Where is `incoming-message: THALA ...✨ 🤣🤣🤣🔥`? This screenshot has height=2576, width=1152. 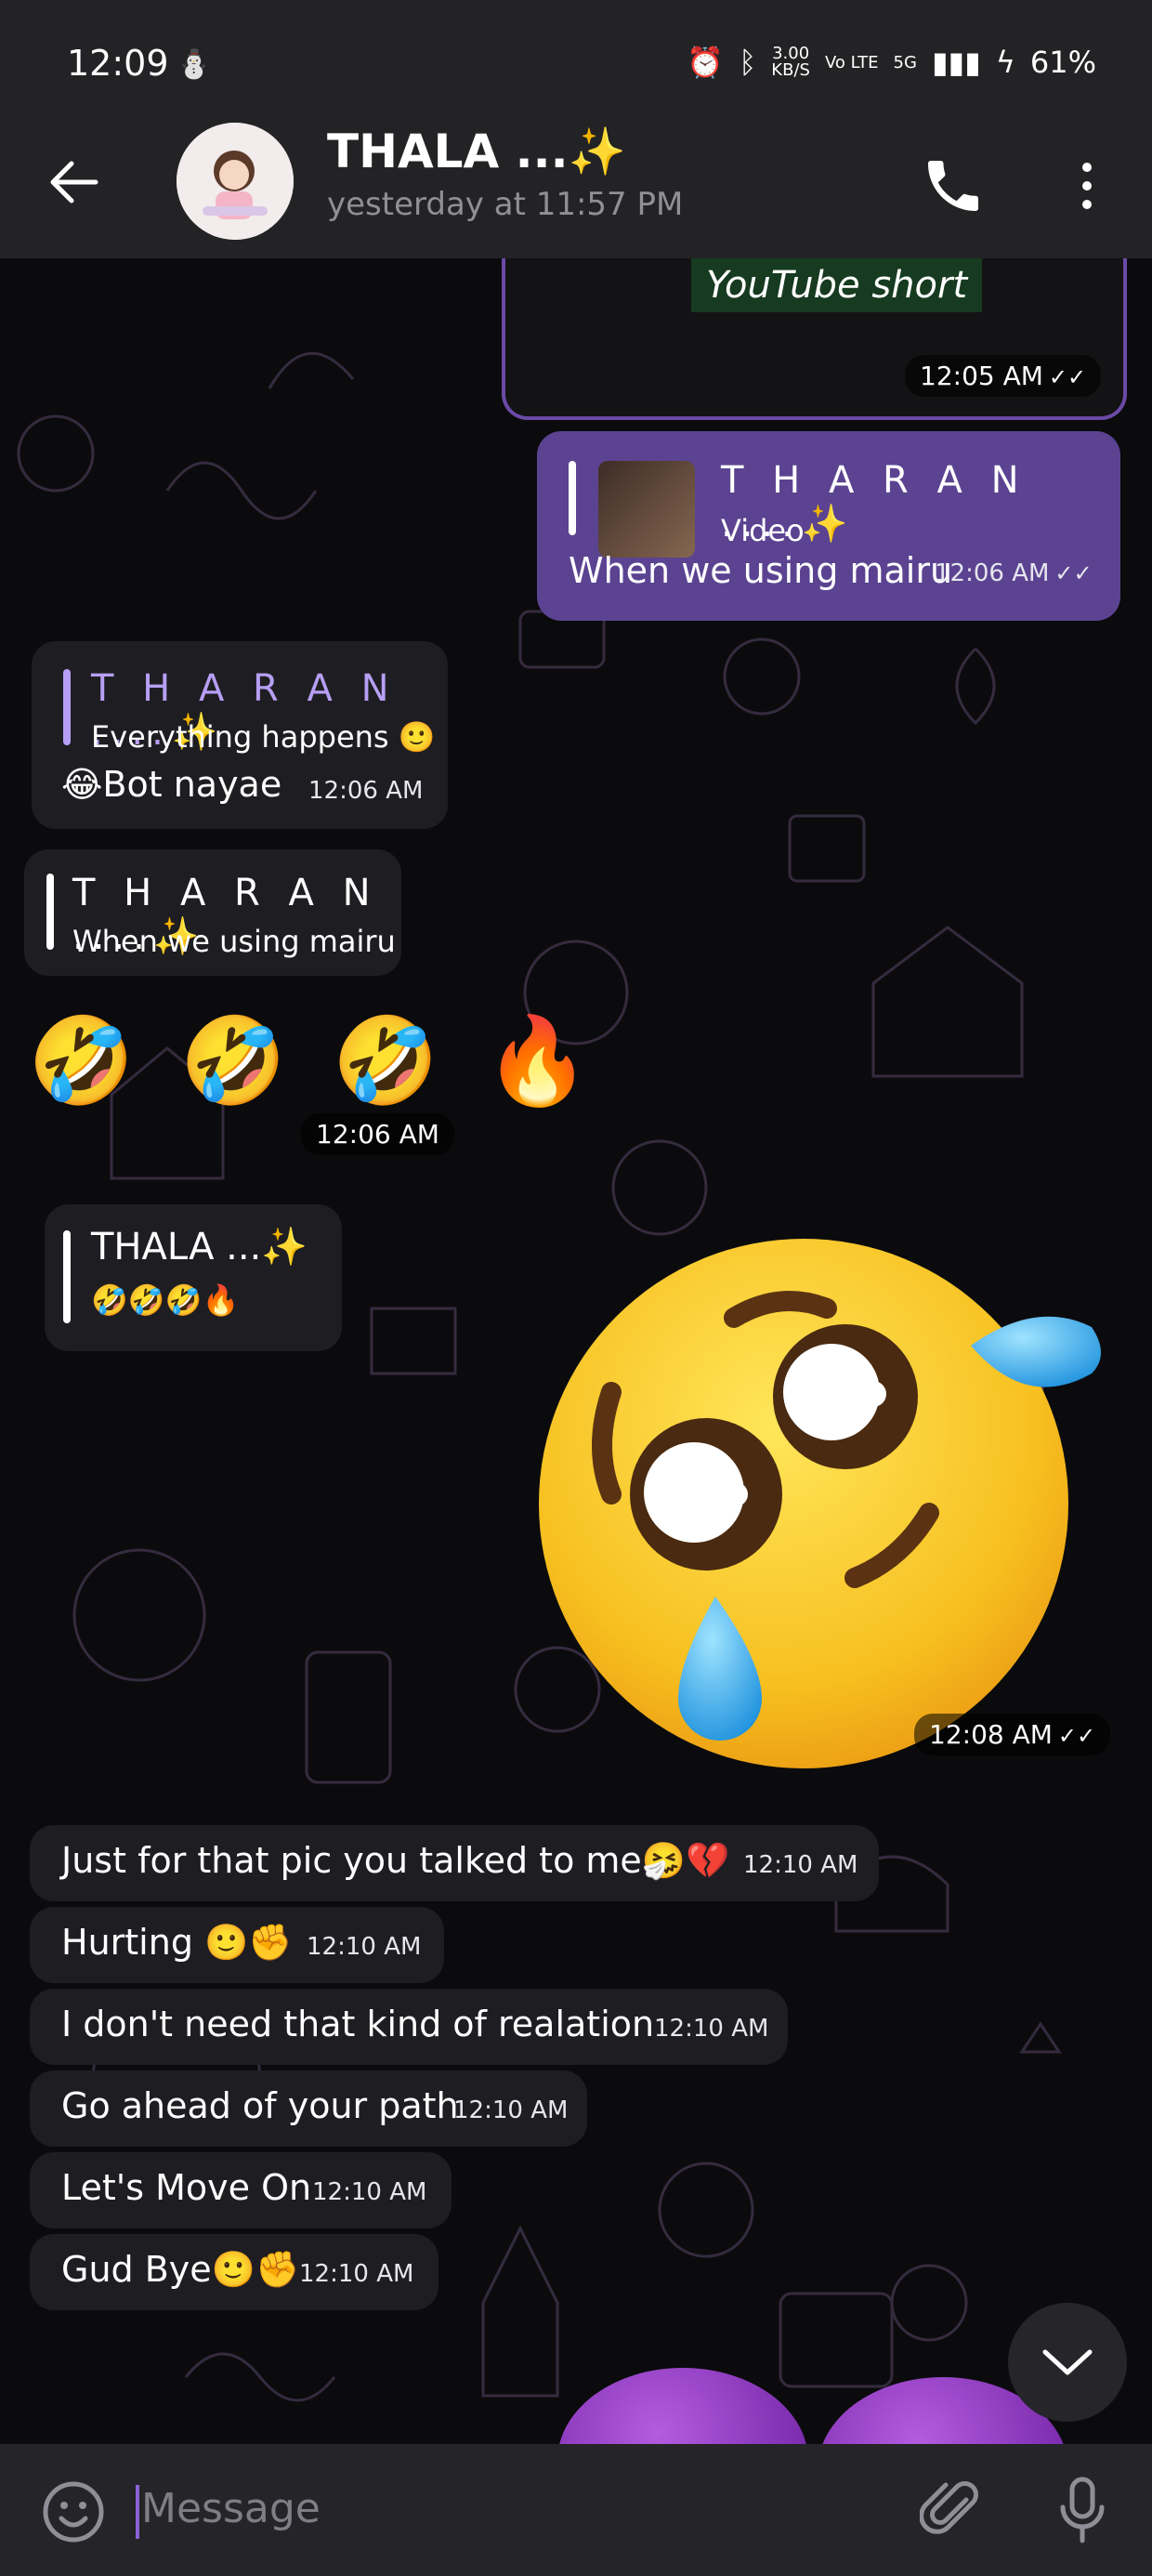
incoming-message: THALA ...✨ 🤣🤣🤣🔥 is located at coordinates (193, 1277).